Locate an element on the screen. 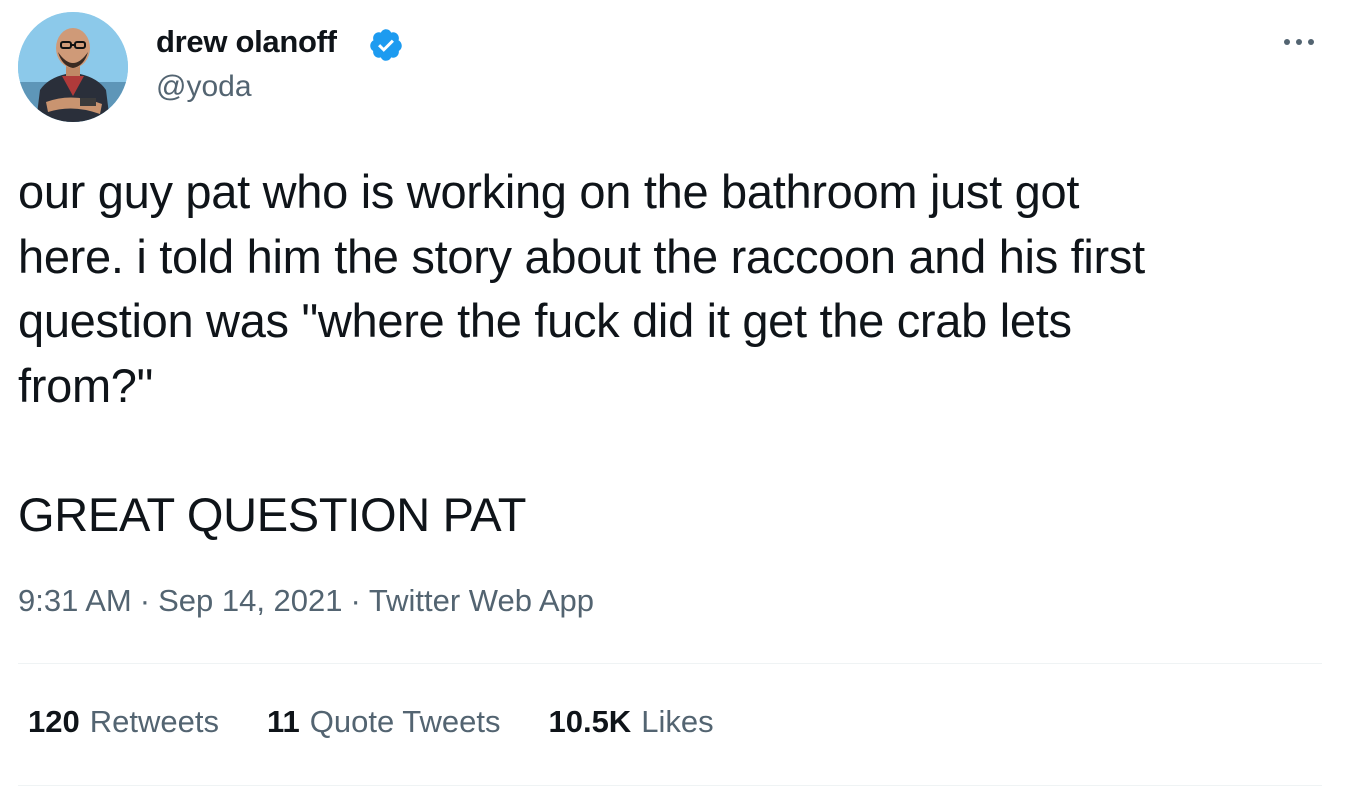  retweets-label: Retweets is located at coordinates (154, 721).